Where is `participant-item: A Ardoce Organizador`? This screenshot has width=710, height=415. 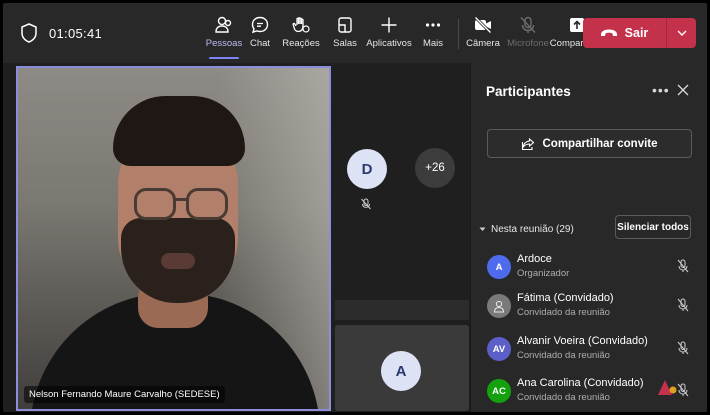
participant-item: A Ardoce Organizador is located at coordinates (590, 268).